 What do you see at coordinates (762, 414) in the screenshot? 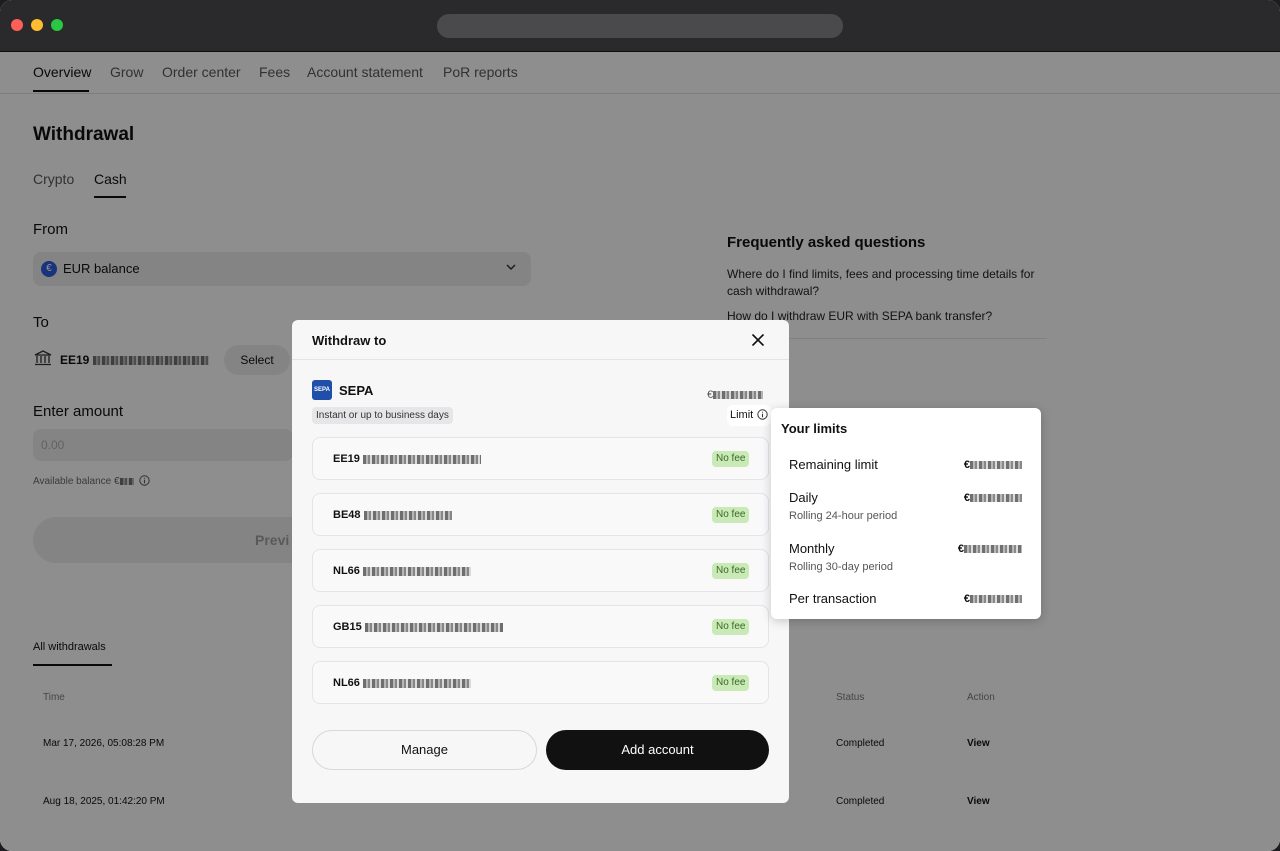
I see `info-icon` at bounding box center [762, 414].